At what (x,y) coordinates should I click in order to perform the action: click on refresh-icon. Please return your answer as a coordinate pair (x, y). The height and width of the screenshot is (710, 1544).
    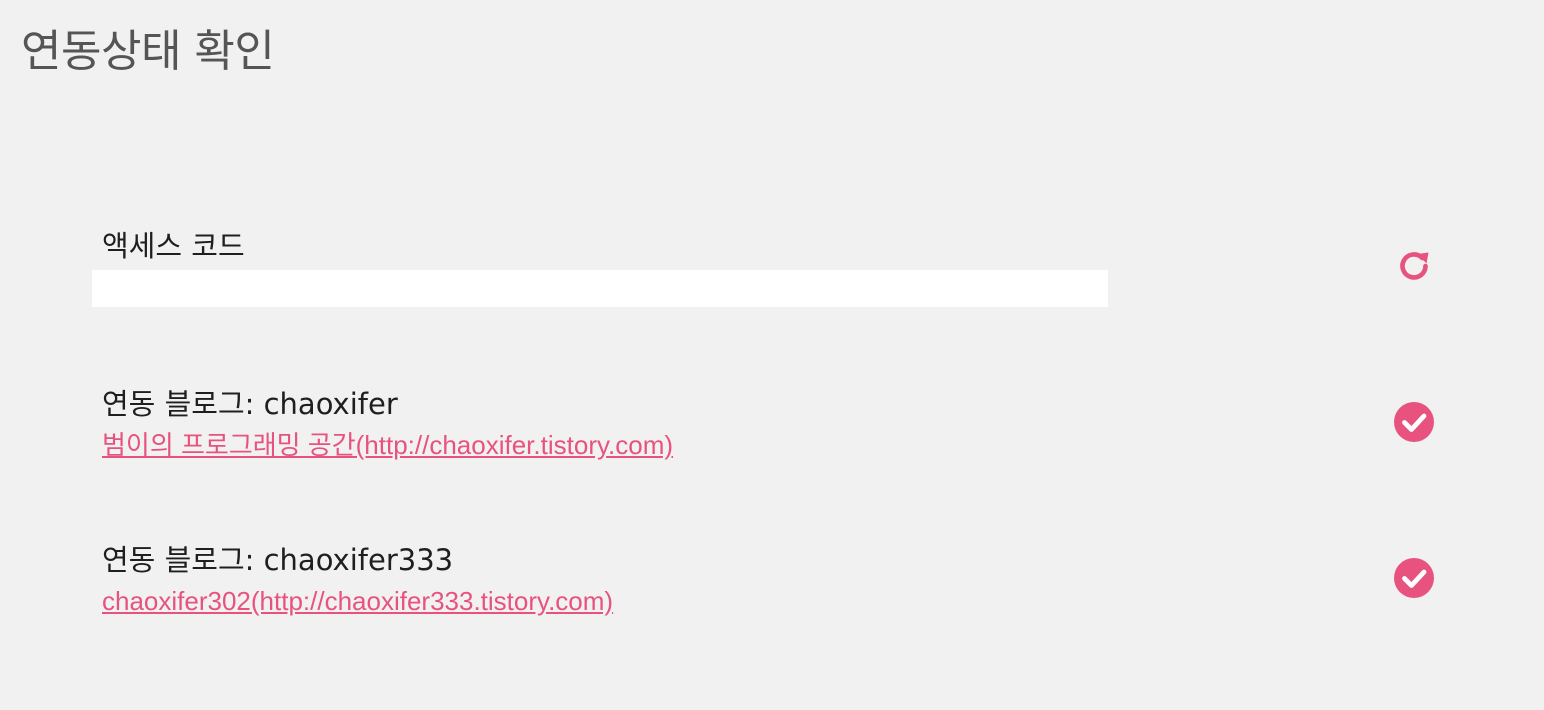
    Looking at the image, I should click on (1414, 266).